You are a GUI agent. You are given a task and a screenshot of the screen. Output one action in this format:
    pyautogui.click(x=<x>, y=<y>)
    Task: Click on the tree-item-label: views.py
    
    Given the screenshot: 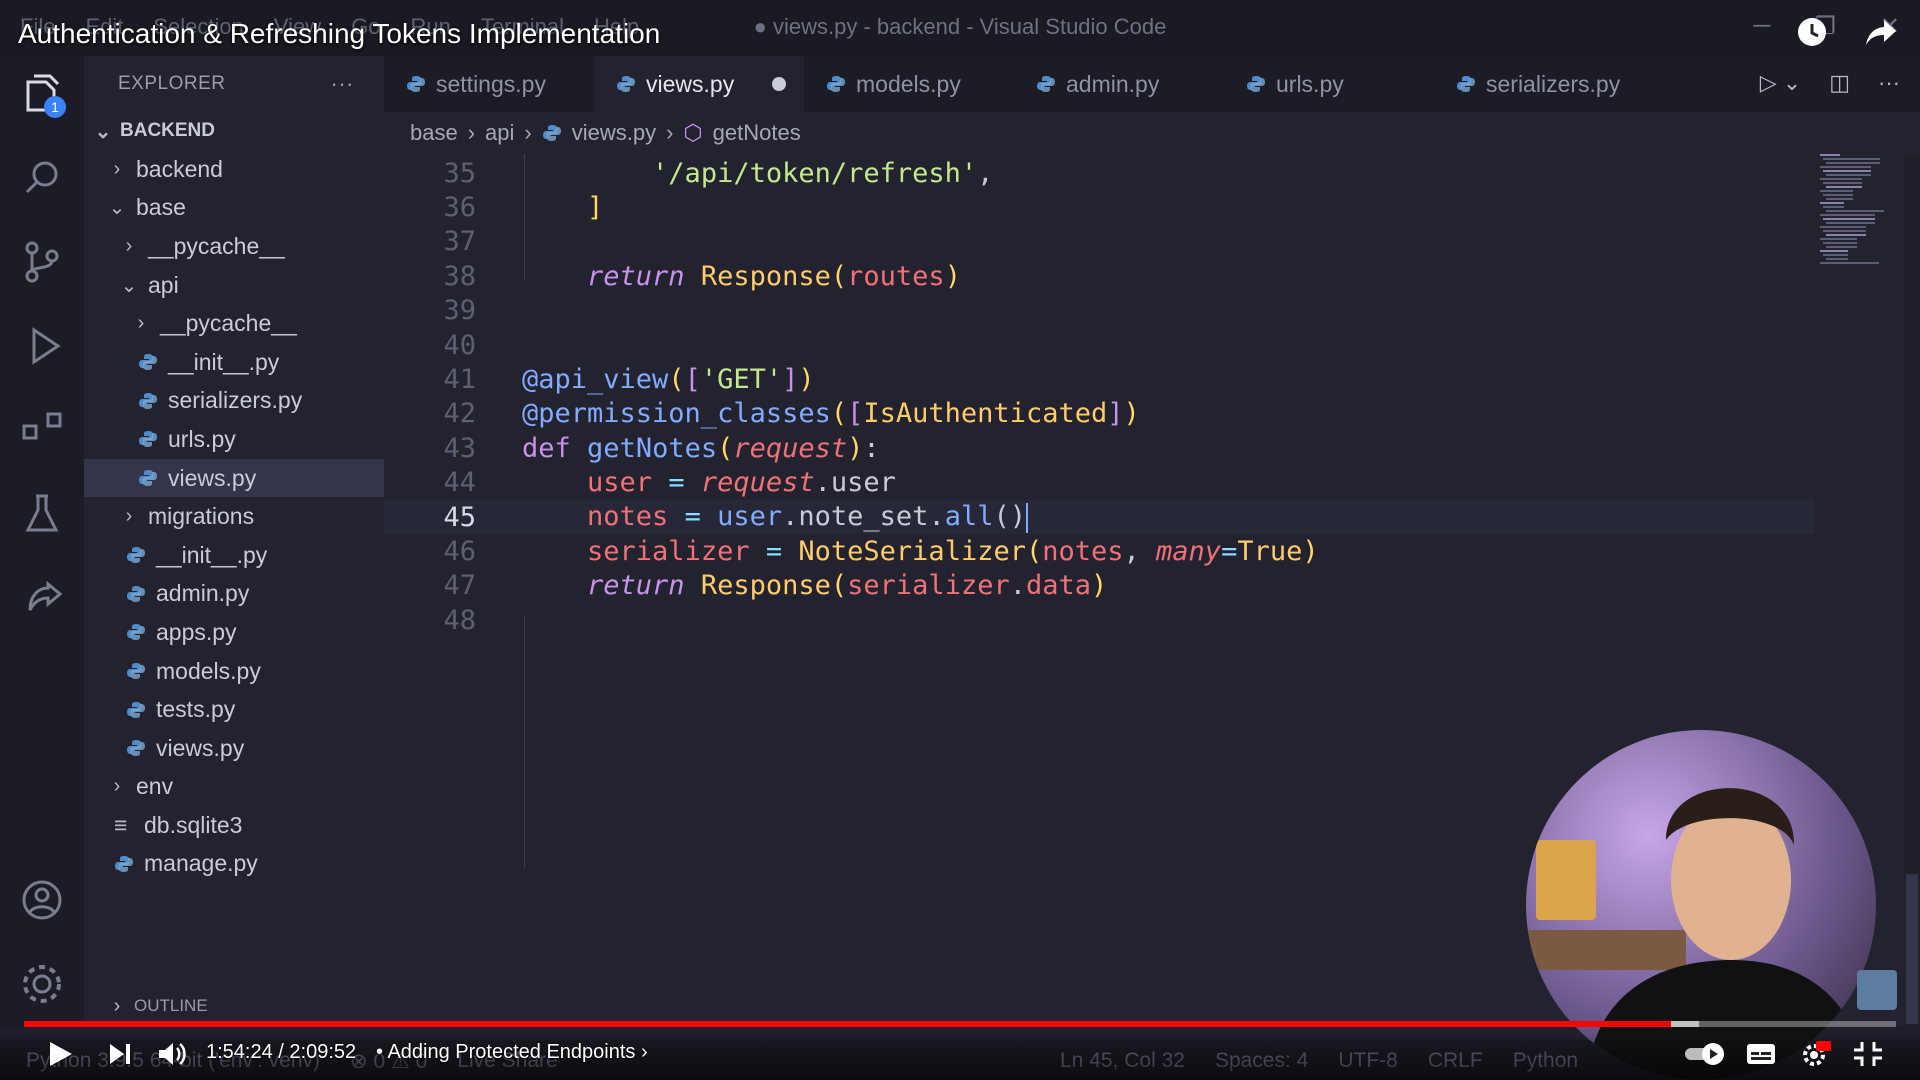 What is the action you would take?
    pyautogui.click(x=212, y=477)
    